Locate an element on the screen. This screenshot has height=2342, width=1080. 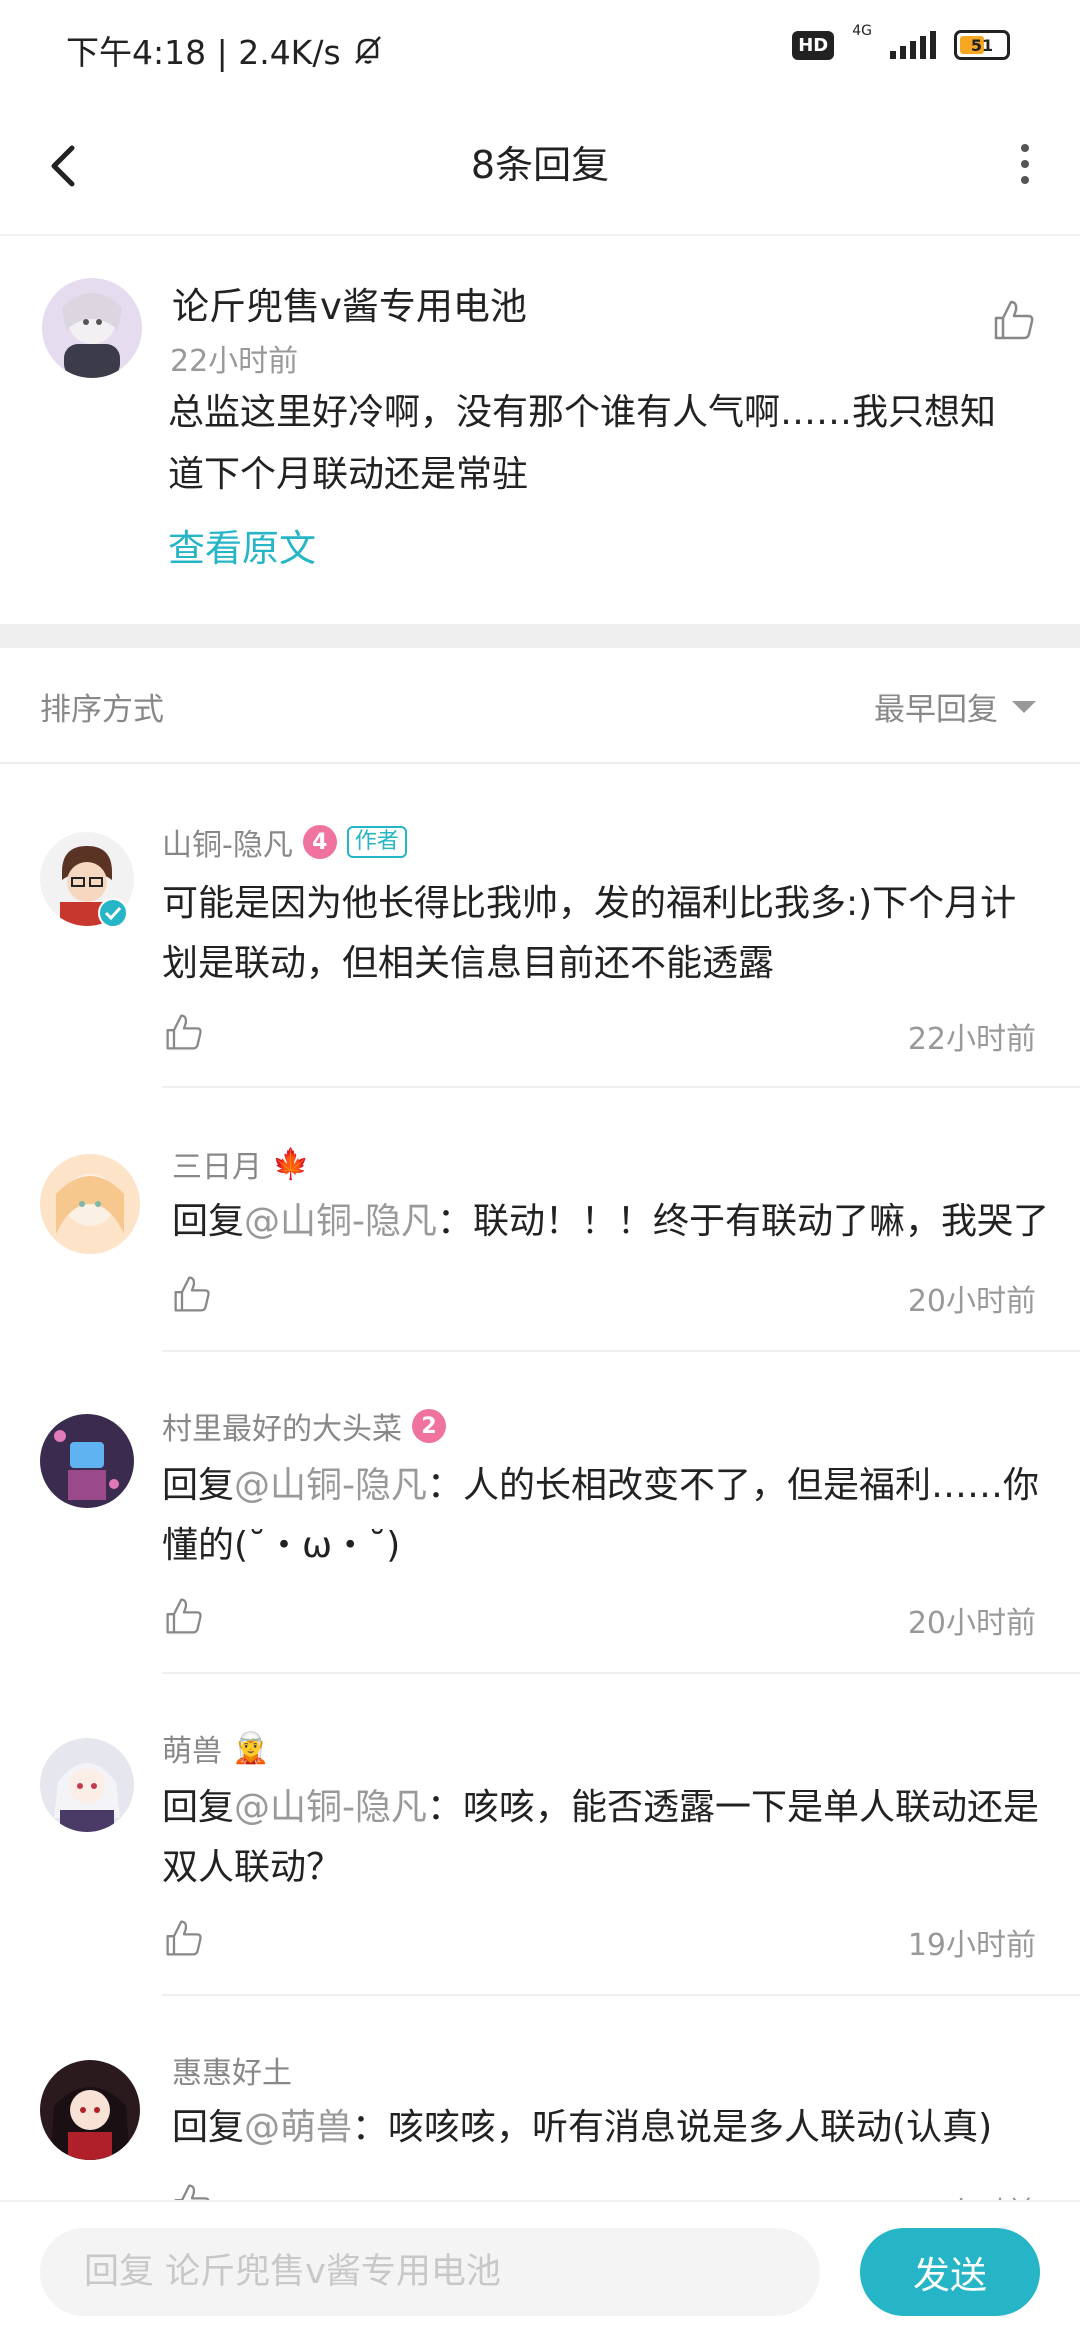
sort-bar: 排序方式 最早回复 is located at coordinates (540, 706).